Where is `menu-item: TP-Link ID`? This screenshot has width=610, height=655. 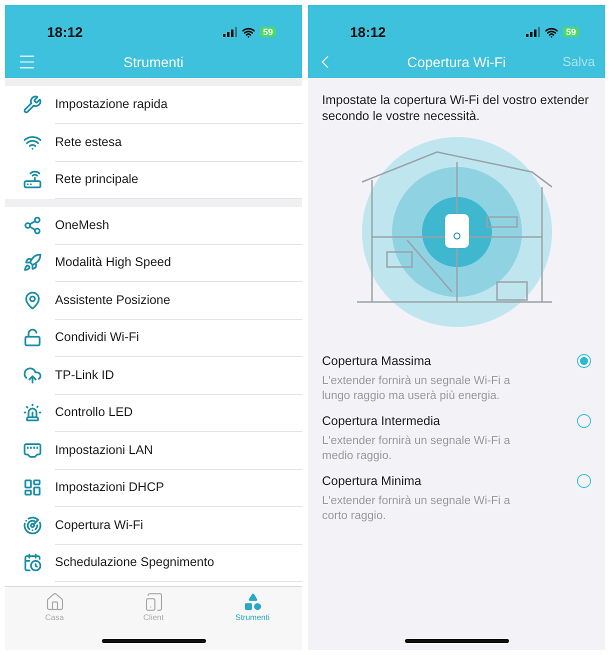
menu-item: TP-Link ID is located at coordinates (178, 375).